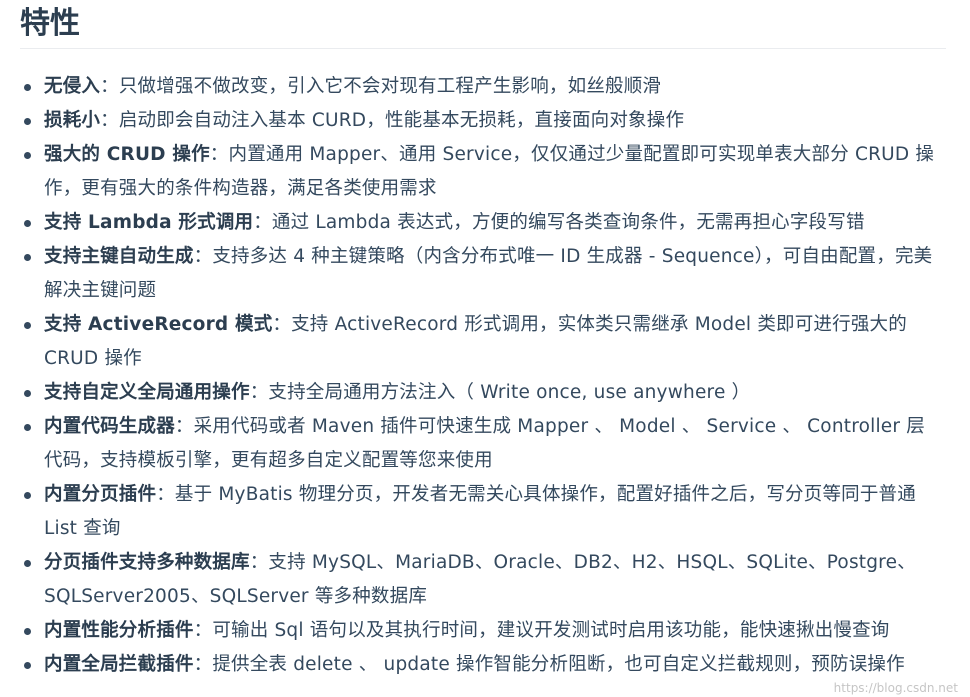 This screenshot has height=697, width=970. I want to click on feature-name: 损耗小, so click(72, 120).